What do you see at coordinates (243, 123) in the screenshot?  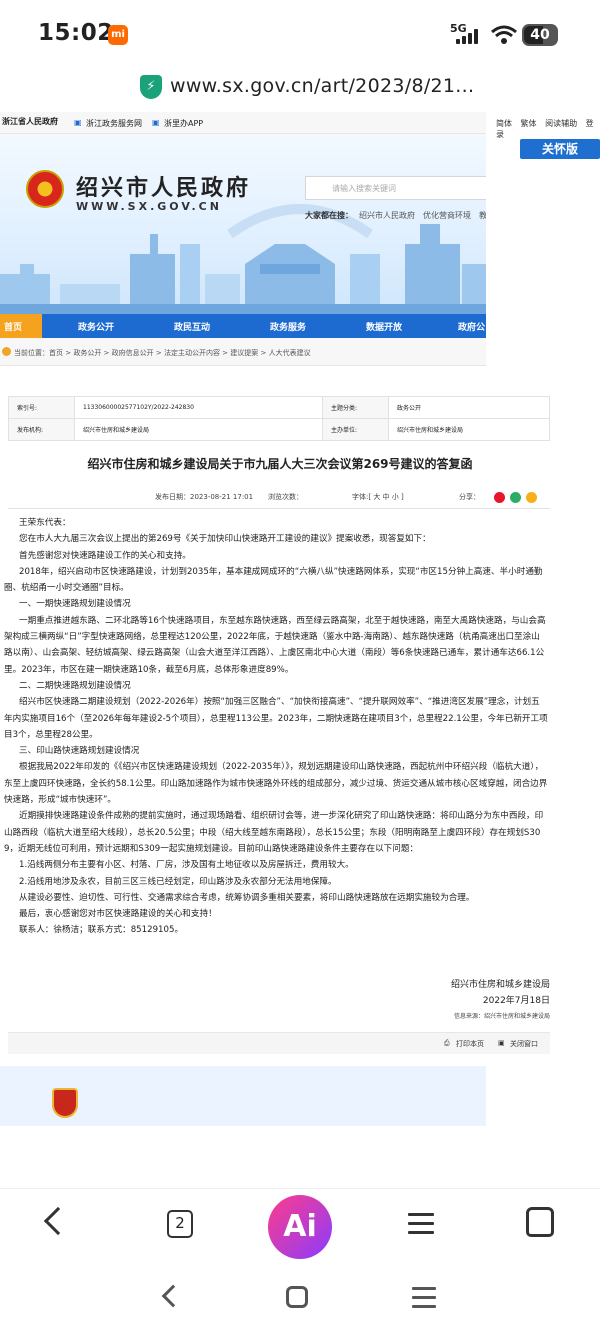 I see `top-strip: 浙江省人民政府 ▣ 浙江政务服务网 ▣ 浙里办APP` at bounding box center [243, 123].